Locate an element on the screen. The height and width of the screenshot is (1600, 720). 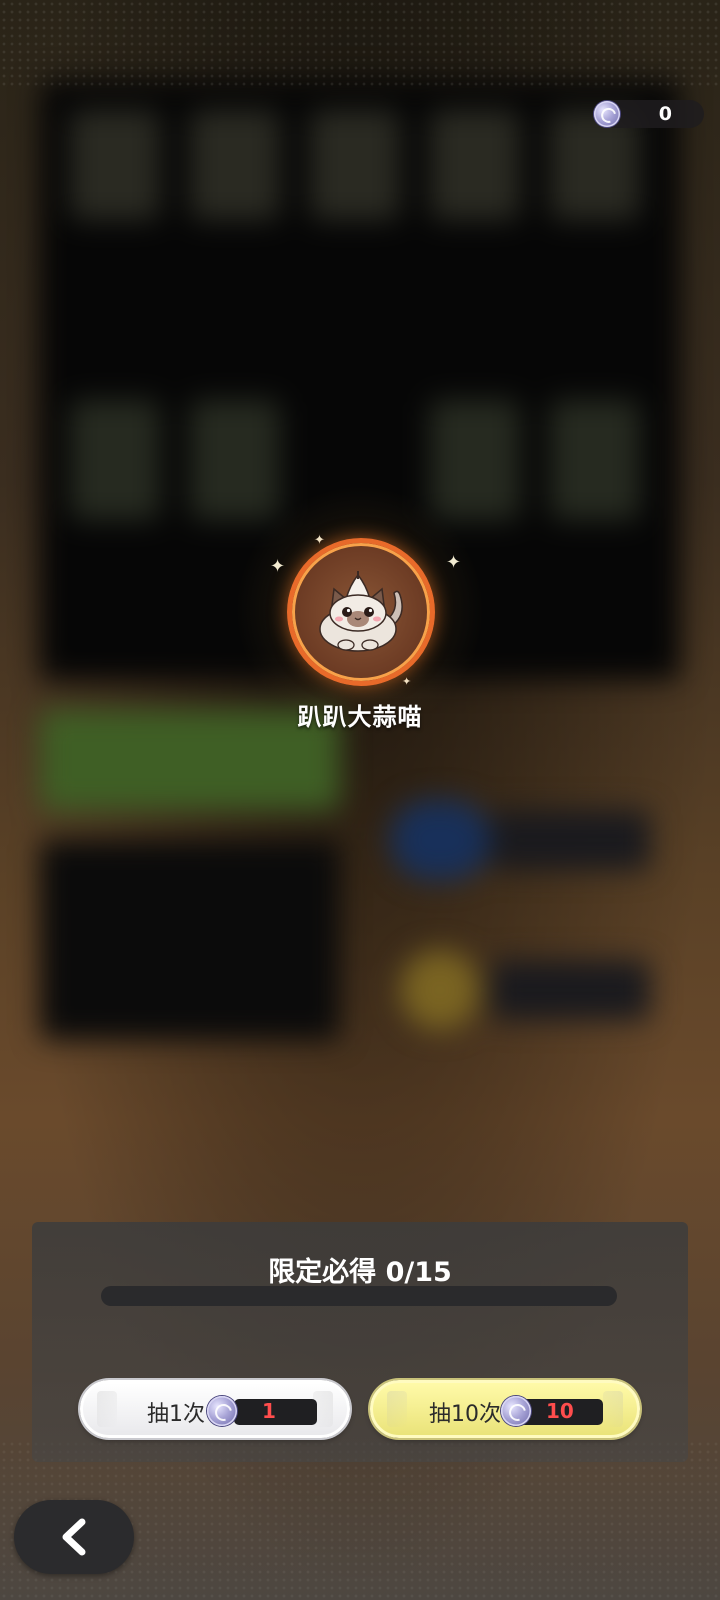
draw-ten-cost-value: 10 is located at coordinates (560, 1411).